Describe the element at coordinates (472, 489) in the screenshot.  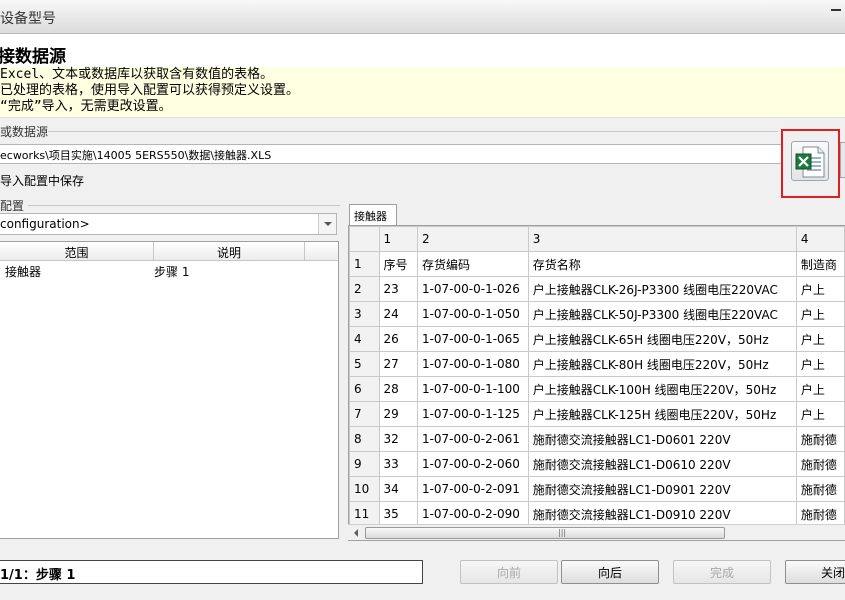
I see `grid-cell: 1-07-00-0-2-091` at that location.